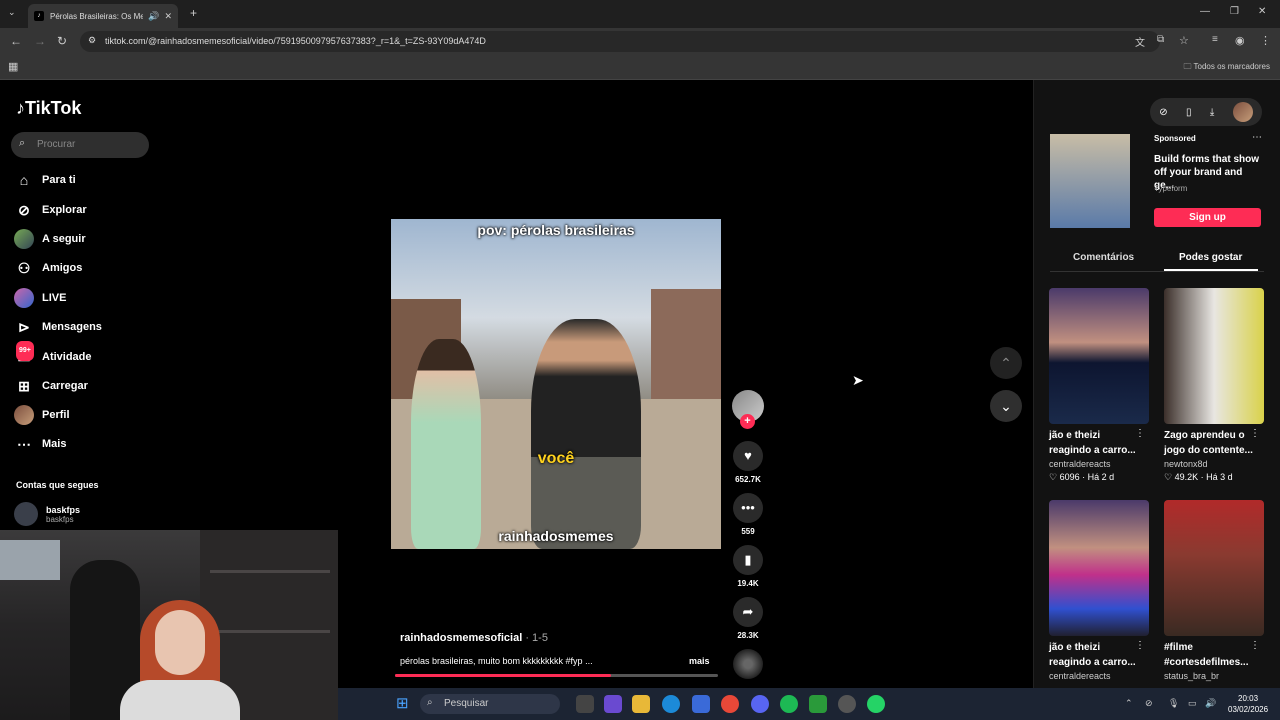 The width and height of the screenshot is (1280, 720). I want to click on minimize-icon: —, so click(1205, 11).